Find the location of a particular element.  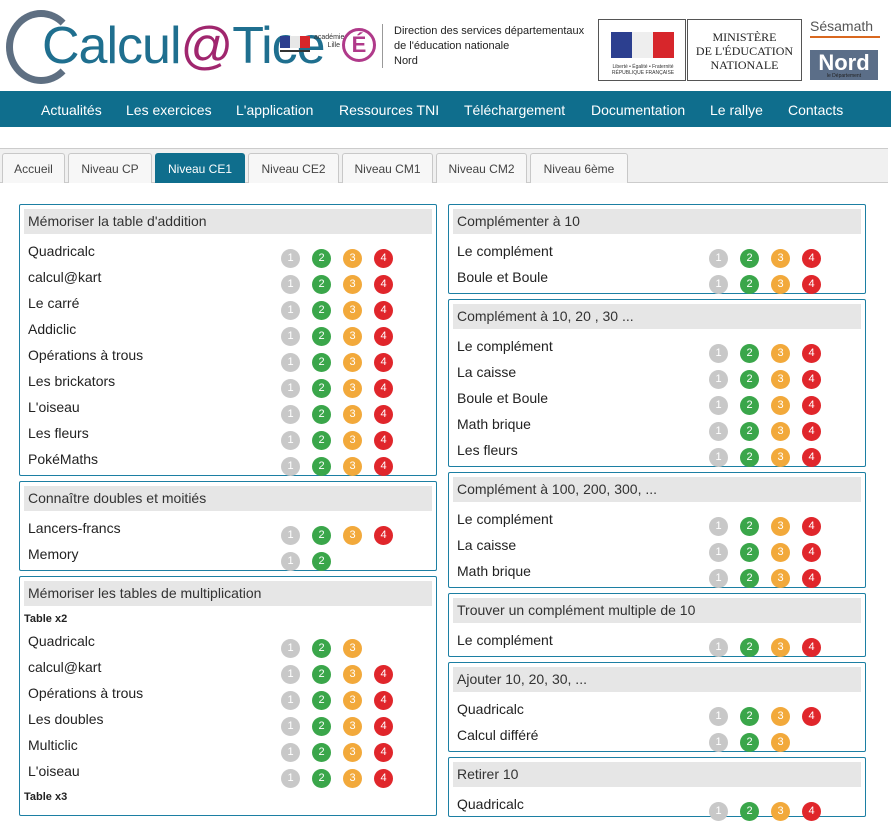

nav-item-actualites: Actualités is located at coordinates (71, 109).